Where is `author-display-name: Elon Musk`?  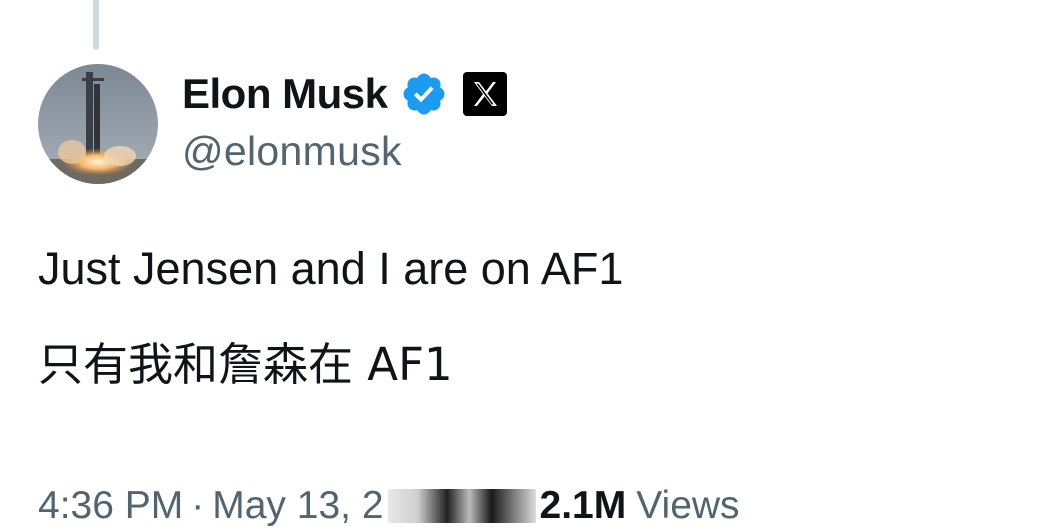 author-display-name: Elon Musk is located at coordinates (285, 94).